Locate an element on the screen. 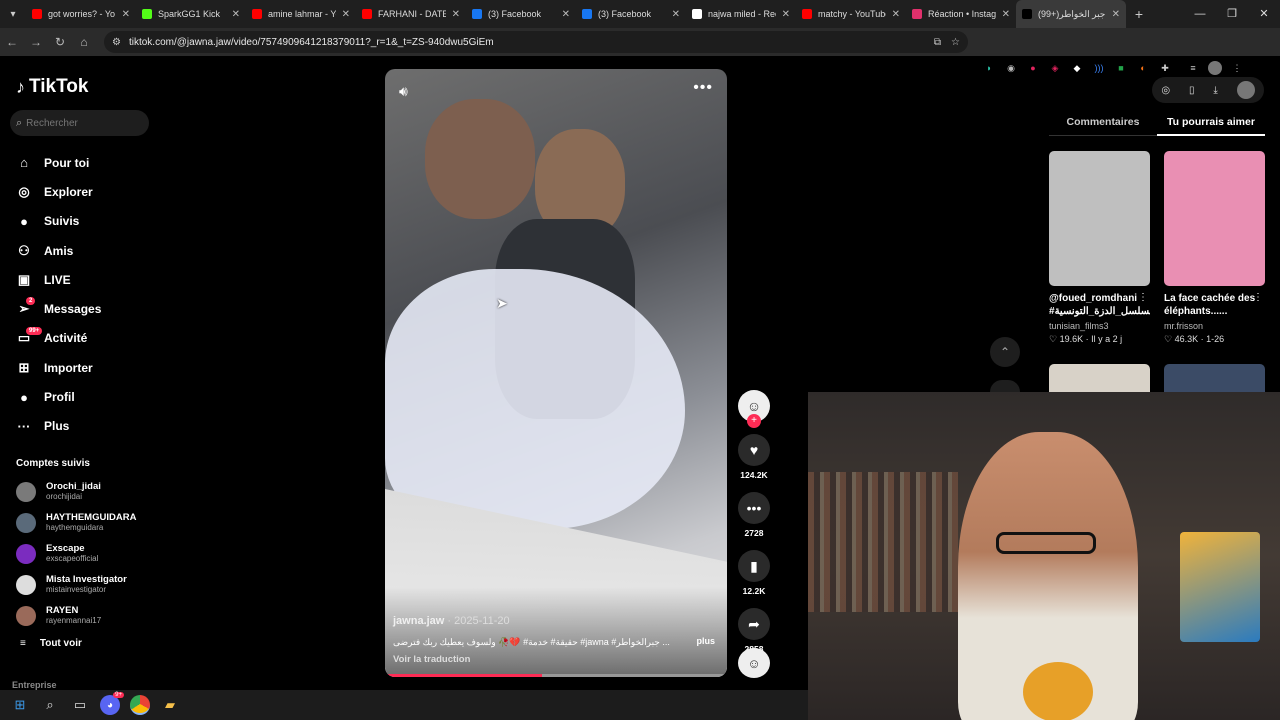 The image size is (1280, 720). new-tab-icon: + is located at coordinates (1139, 14).